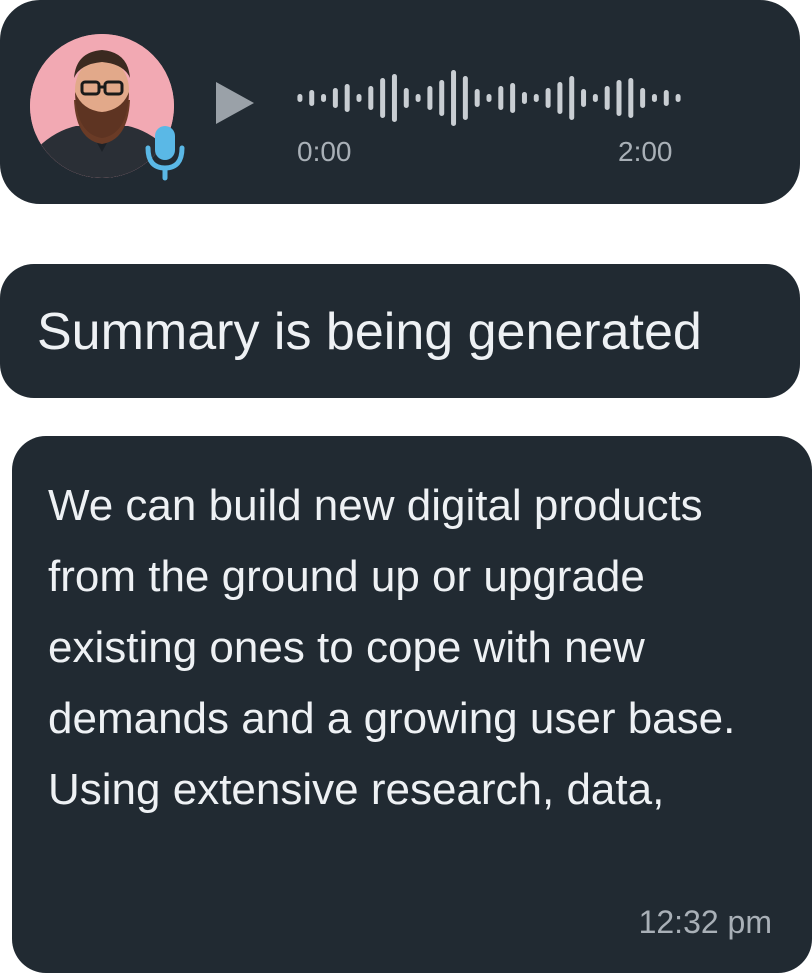 Image resolution: width=812 pixels, height=973 pixels. I want to click on microphone-icon, so click(165, 152).